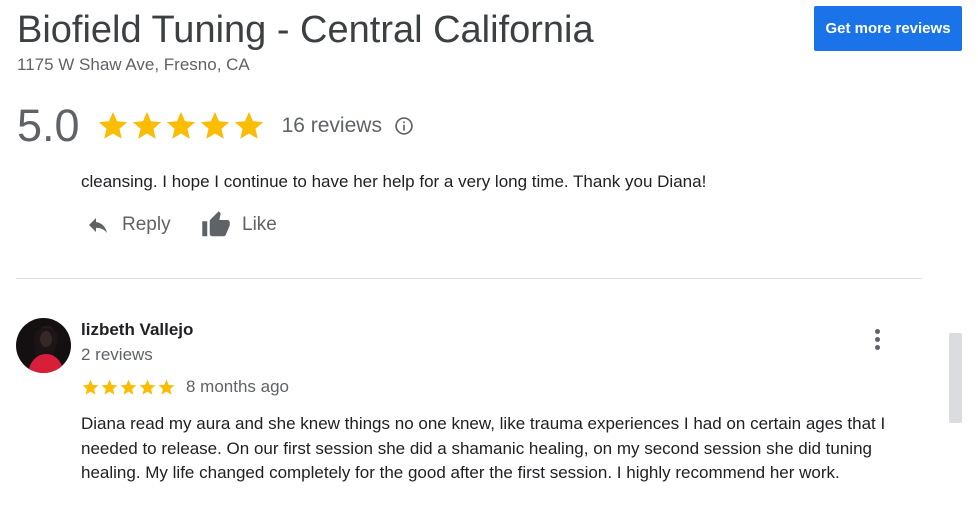  What do you see at coordinates (133, 64) in the screenshot?
I see `business-address: 1175 W Shaw Ave, Fresno, CA` at bounding box center [133, 64].